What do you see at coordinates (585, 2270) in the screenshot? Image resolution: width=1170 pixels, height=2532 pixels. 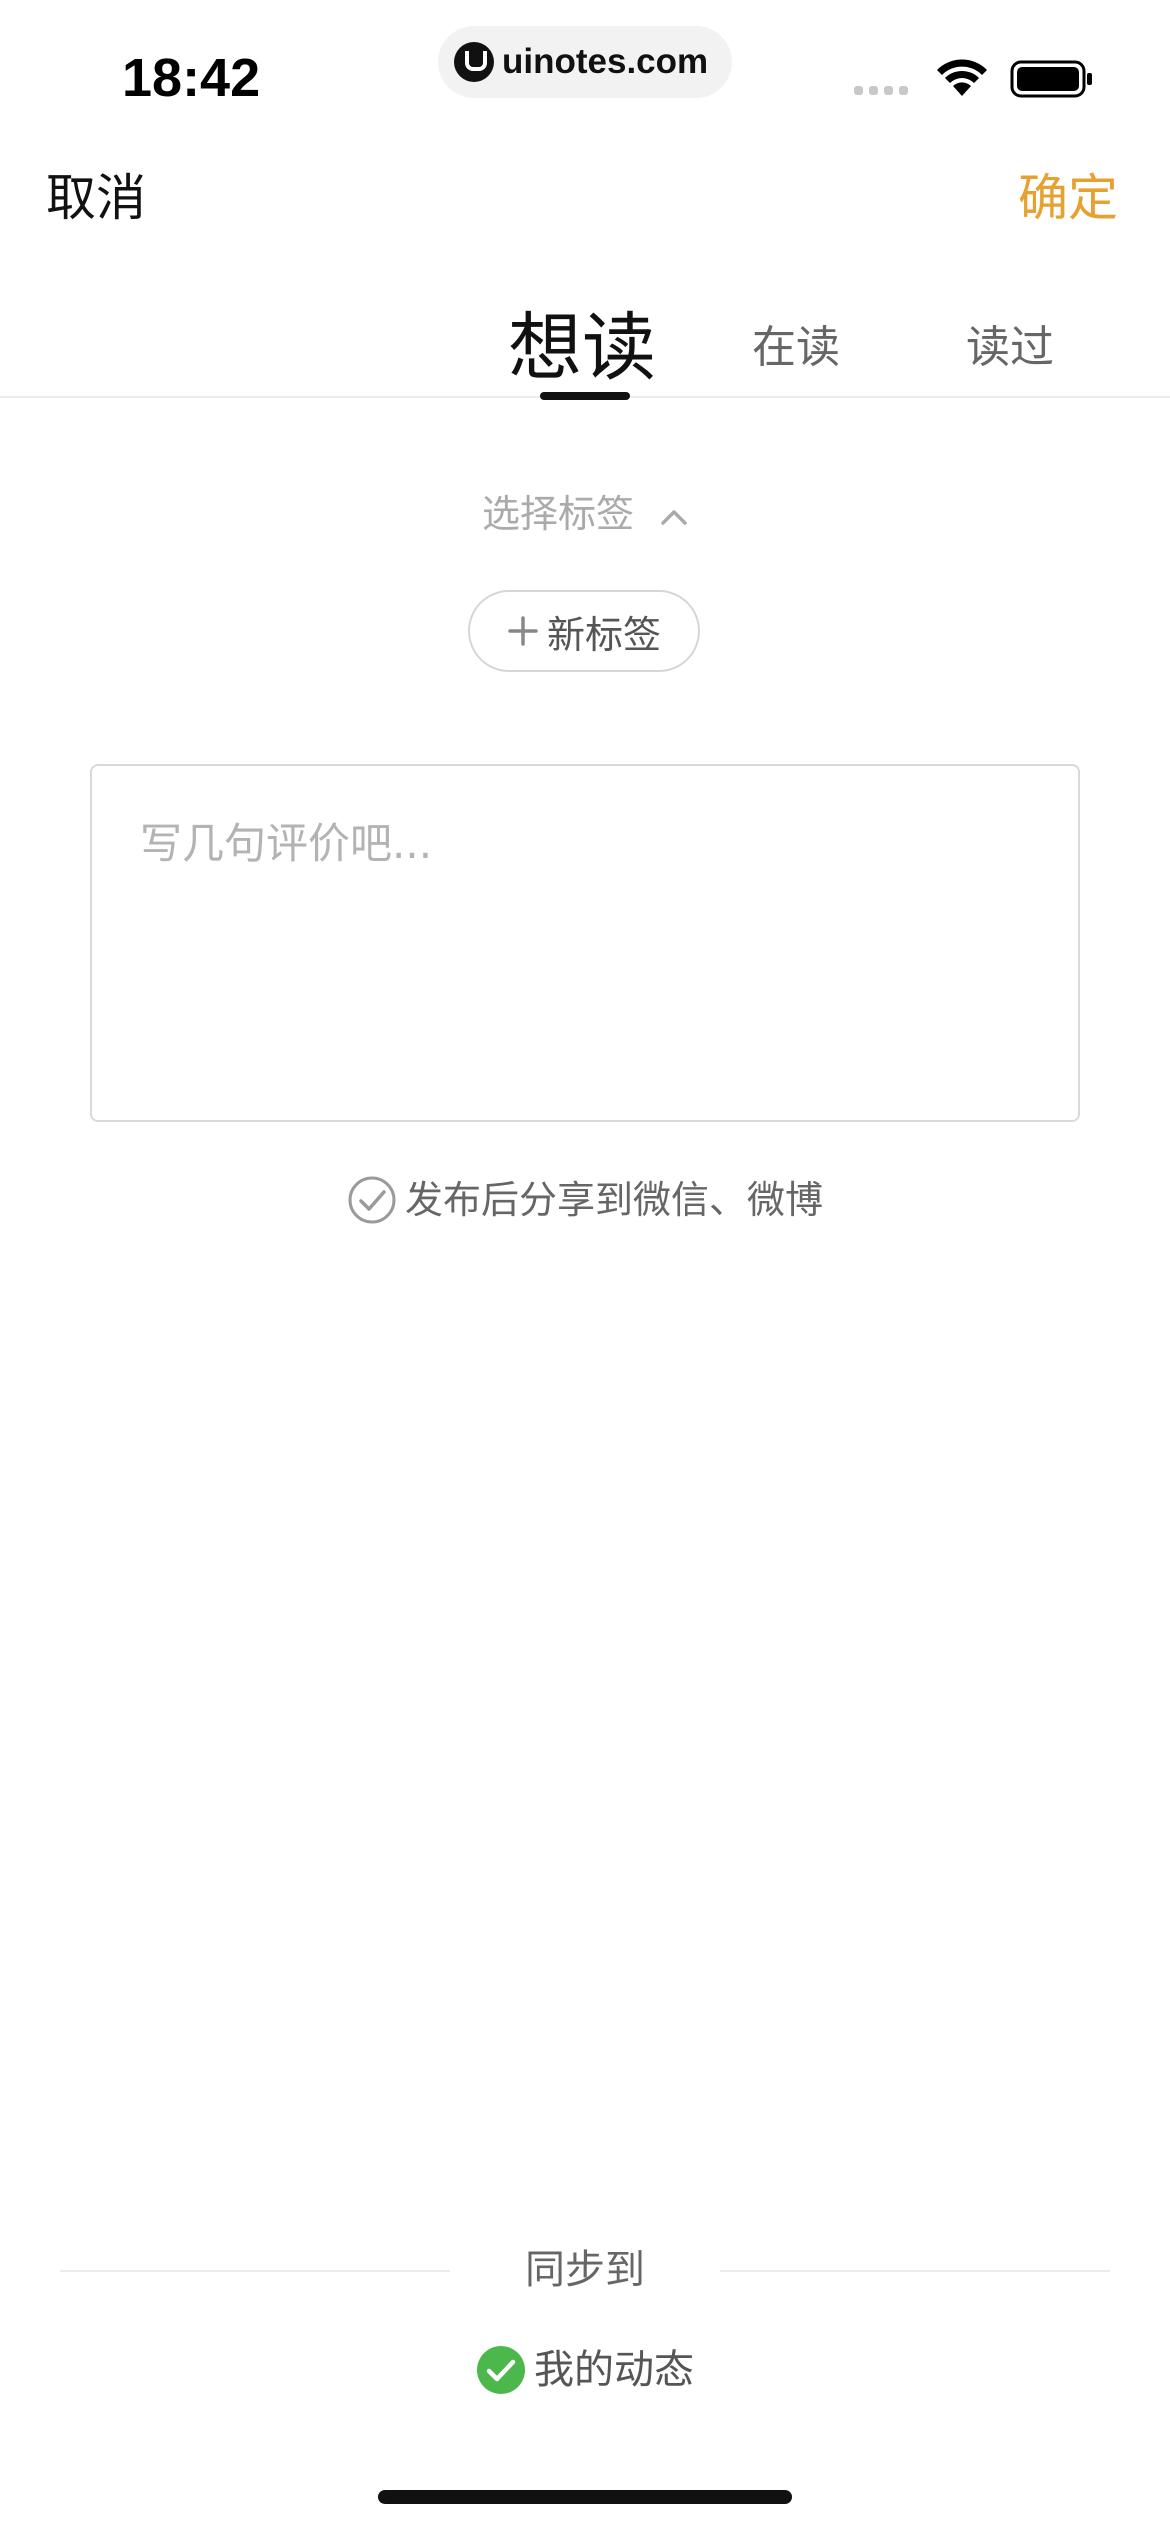 I see `sync-title: 同步到` at bounding box center [585, 2270].